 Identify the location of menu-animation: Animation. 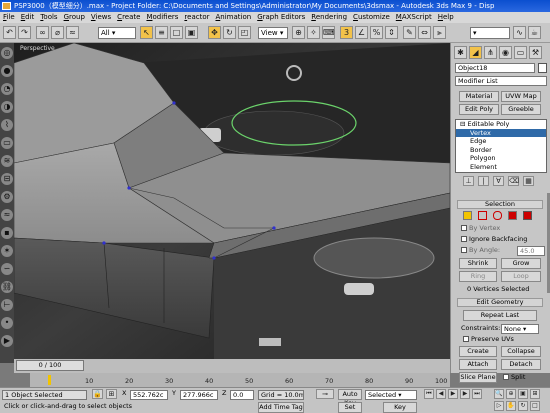
(234, 17).